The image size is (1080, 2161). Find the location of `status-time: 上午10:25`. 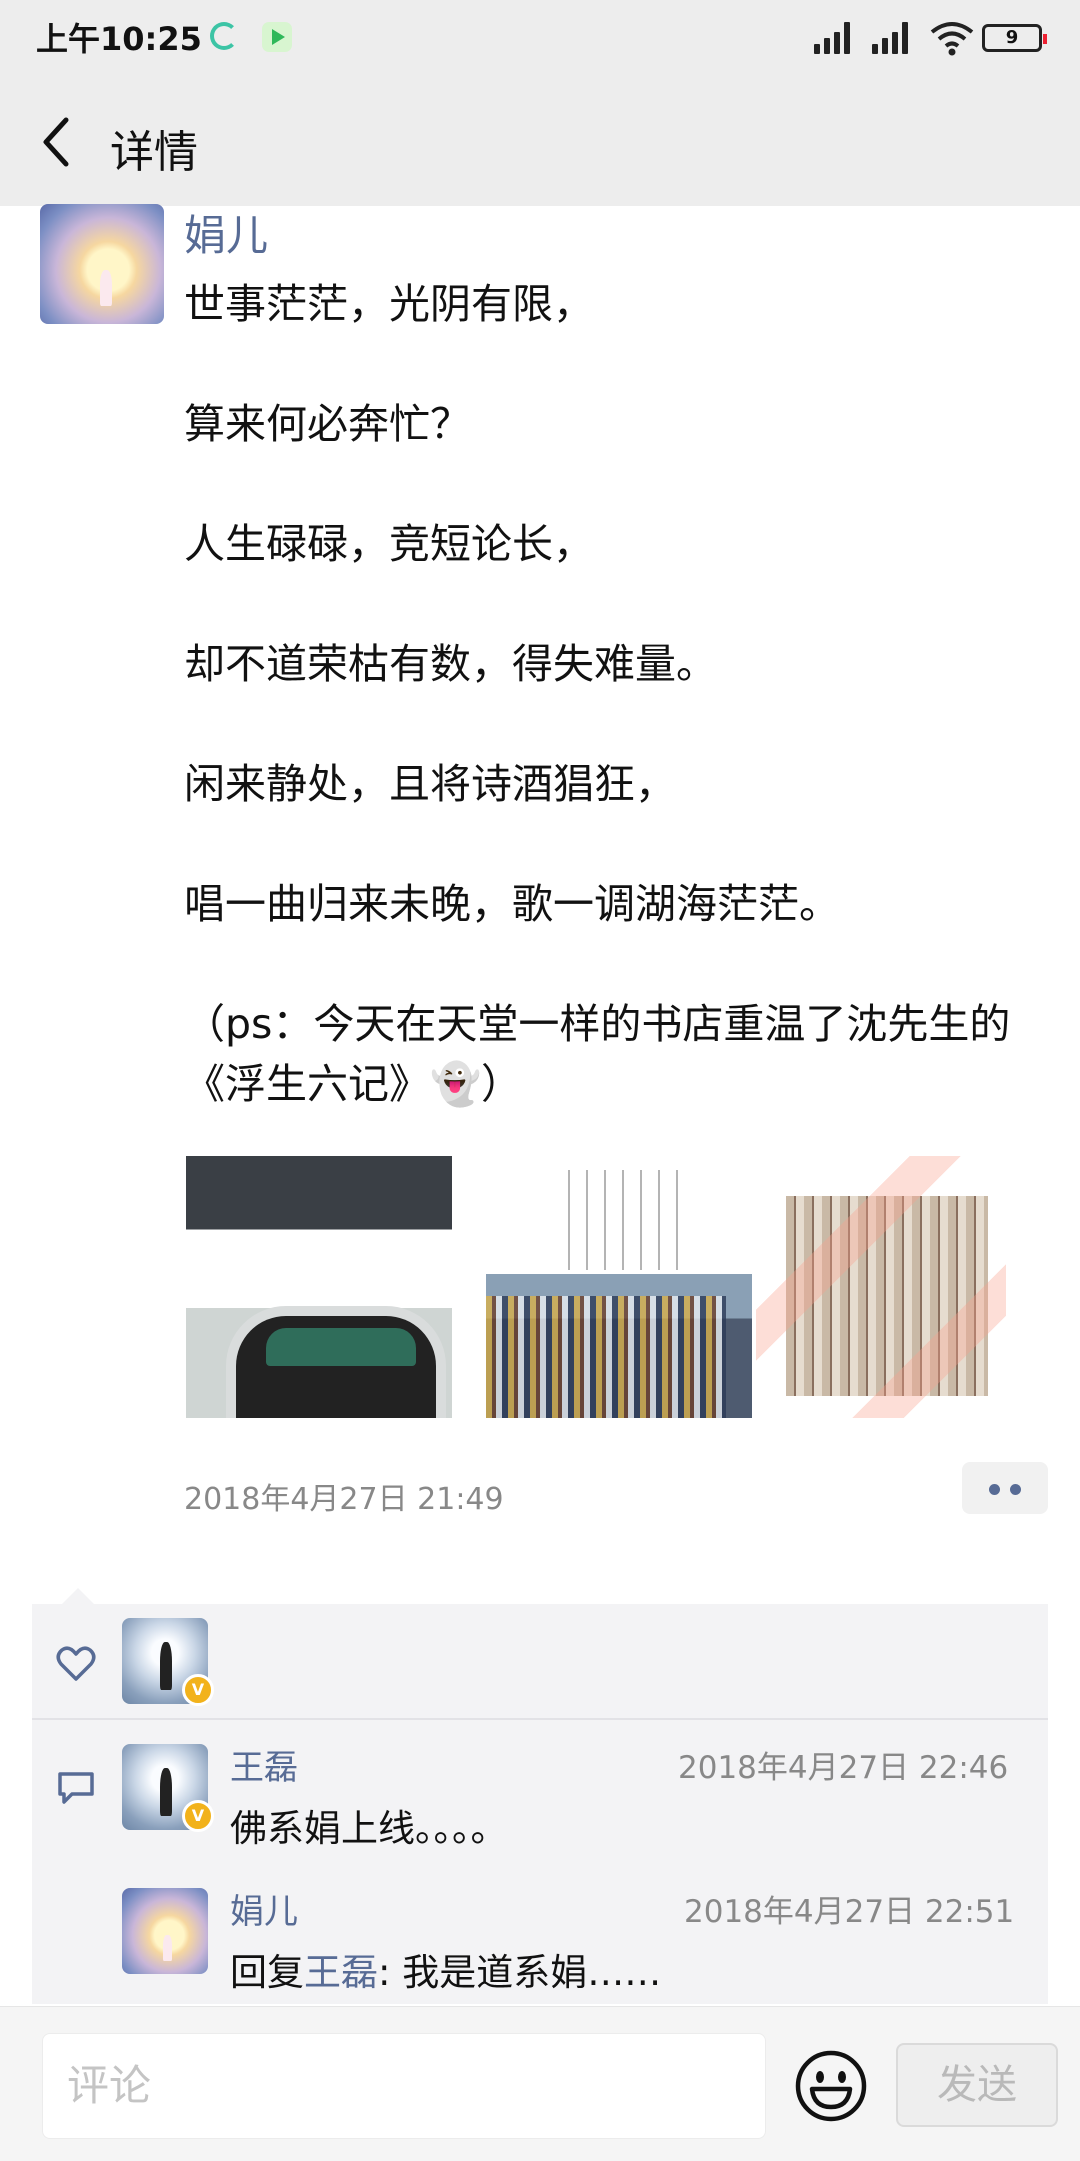

status-time: 上午10:25 is located at coordinates (119, 39).